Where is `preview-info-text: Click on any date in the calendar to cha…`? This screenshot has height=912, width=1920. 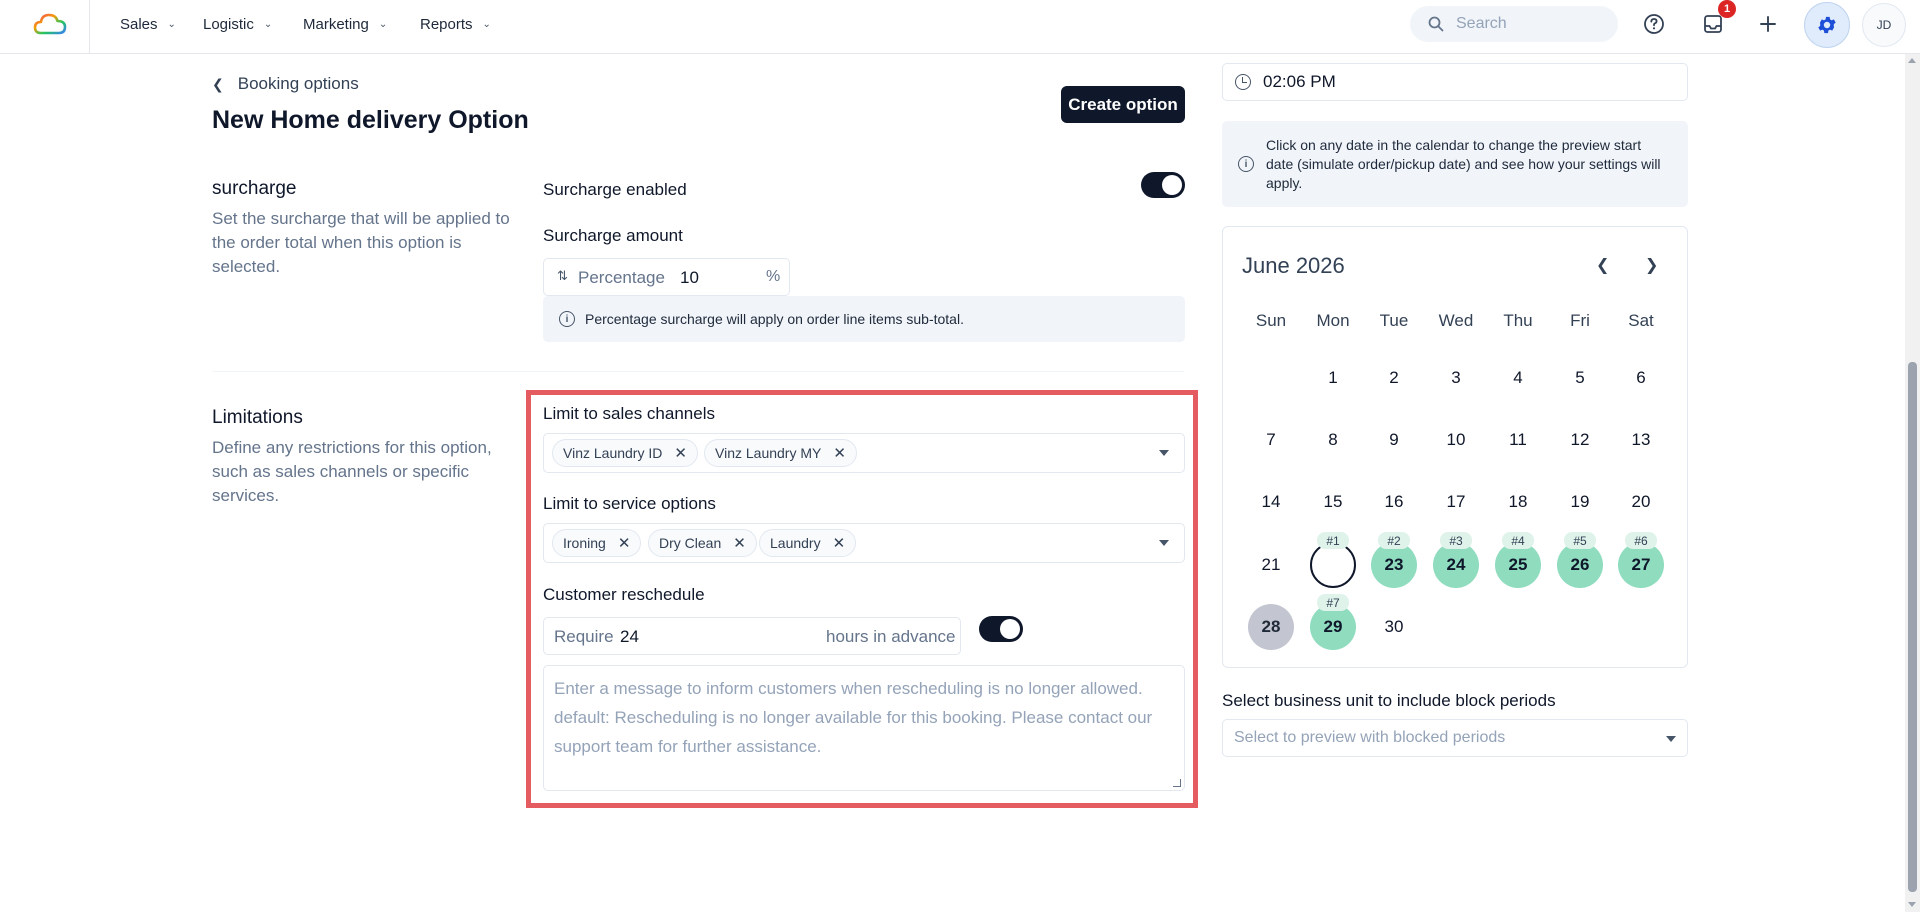
preview-info-text: Click on any date in the calendar to cha… is located at coordinates (1463, 163).